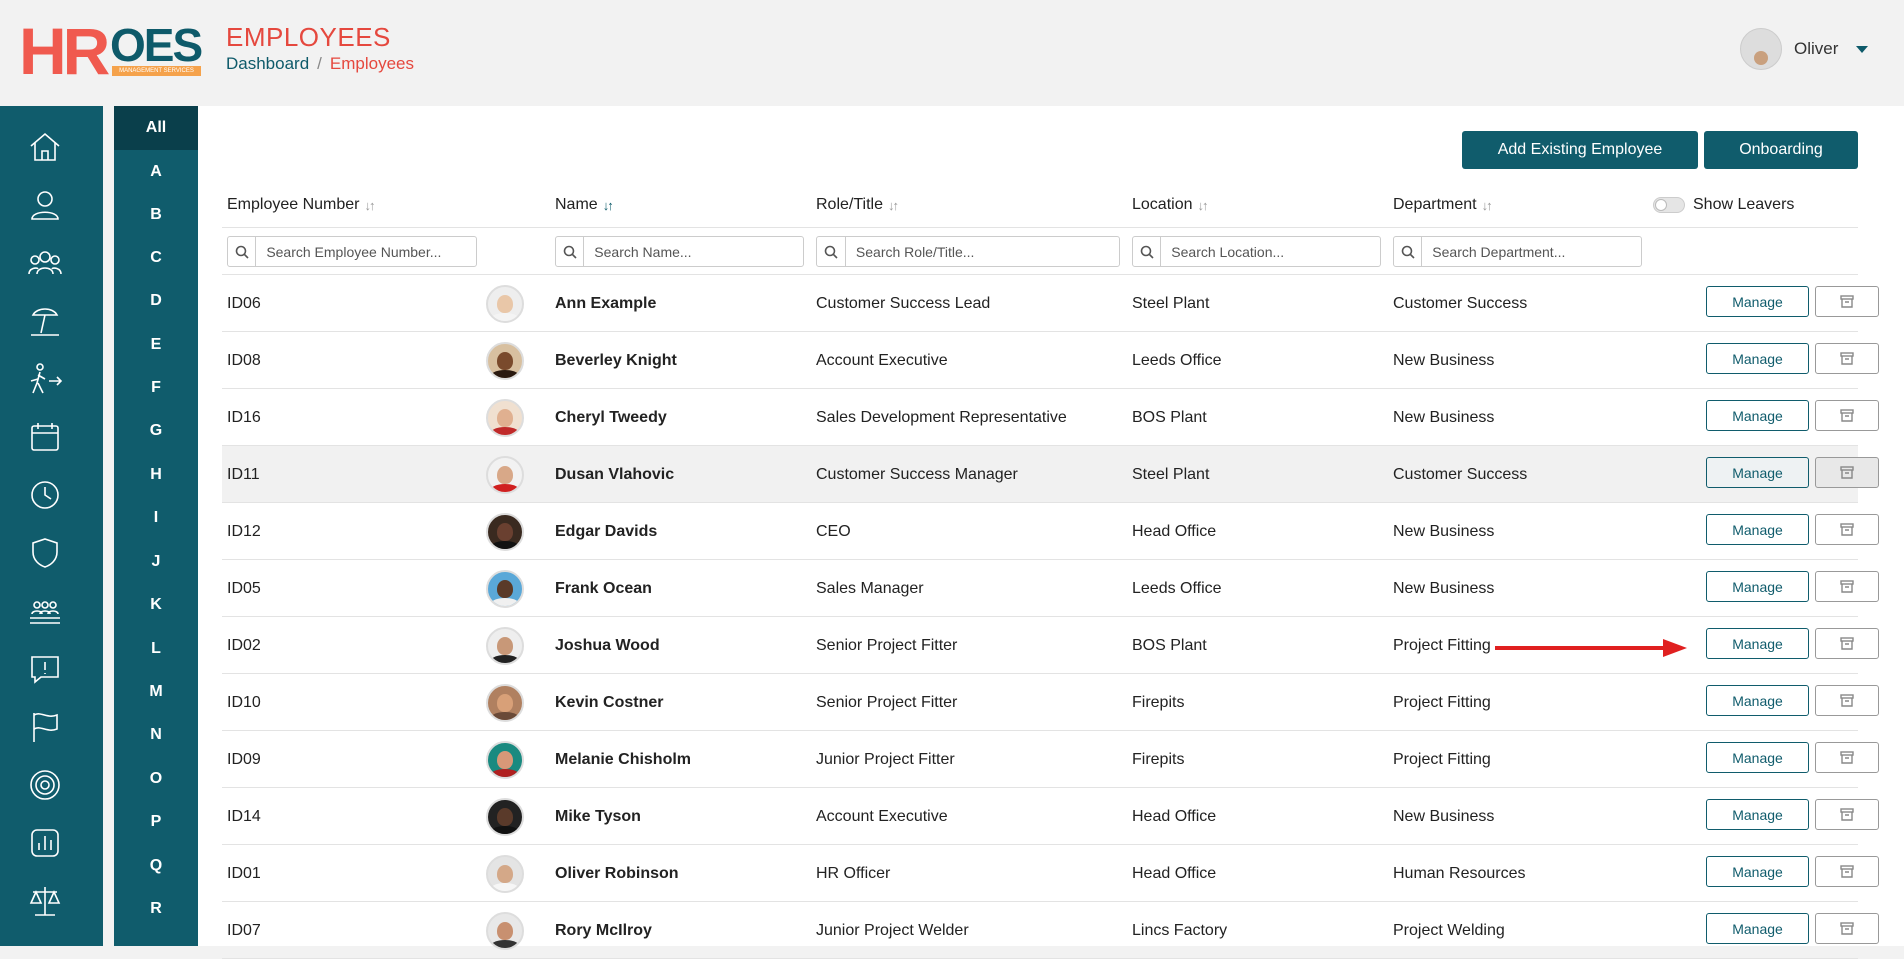 This screenshot has width=1904, height=959. Describe the element at coordinates (156, 909) in the screenshot. I see `alpha-filter-r: R` at that location.